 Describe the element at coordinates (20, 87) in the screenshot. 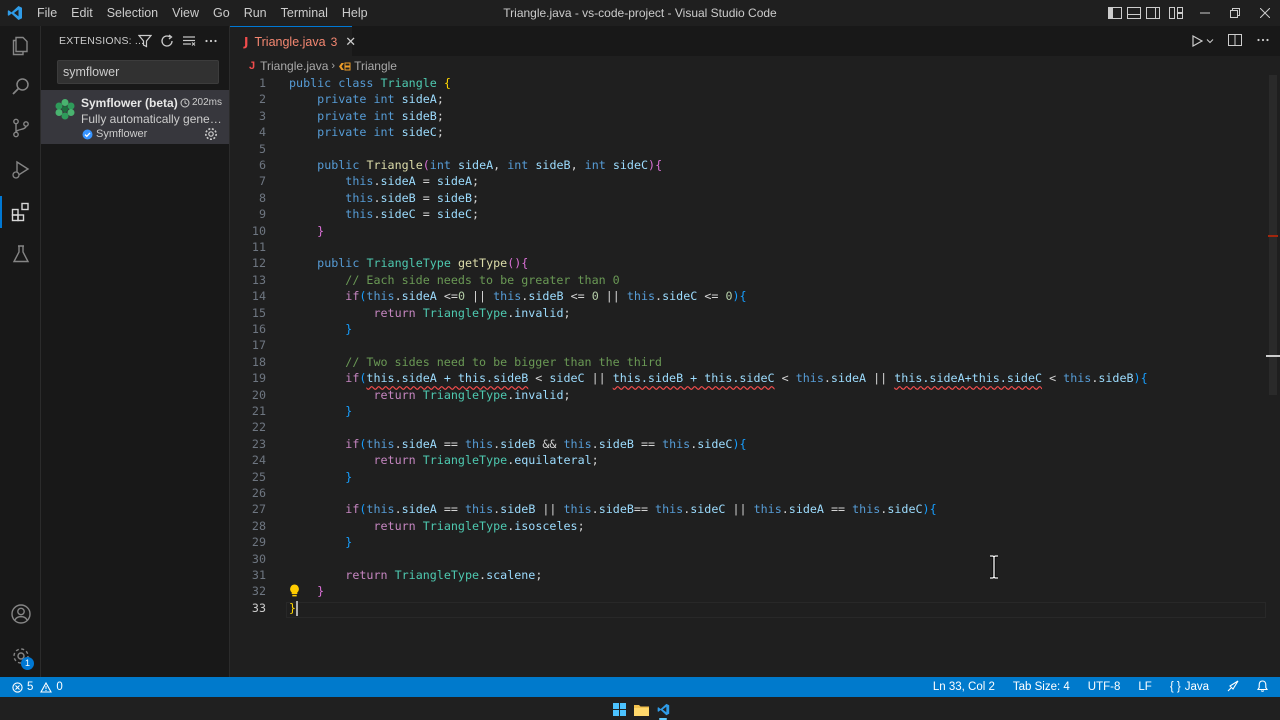

I see `search-icon` at that location.